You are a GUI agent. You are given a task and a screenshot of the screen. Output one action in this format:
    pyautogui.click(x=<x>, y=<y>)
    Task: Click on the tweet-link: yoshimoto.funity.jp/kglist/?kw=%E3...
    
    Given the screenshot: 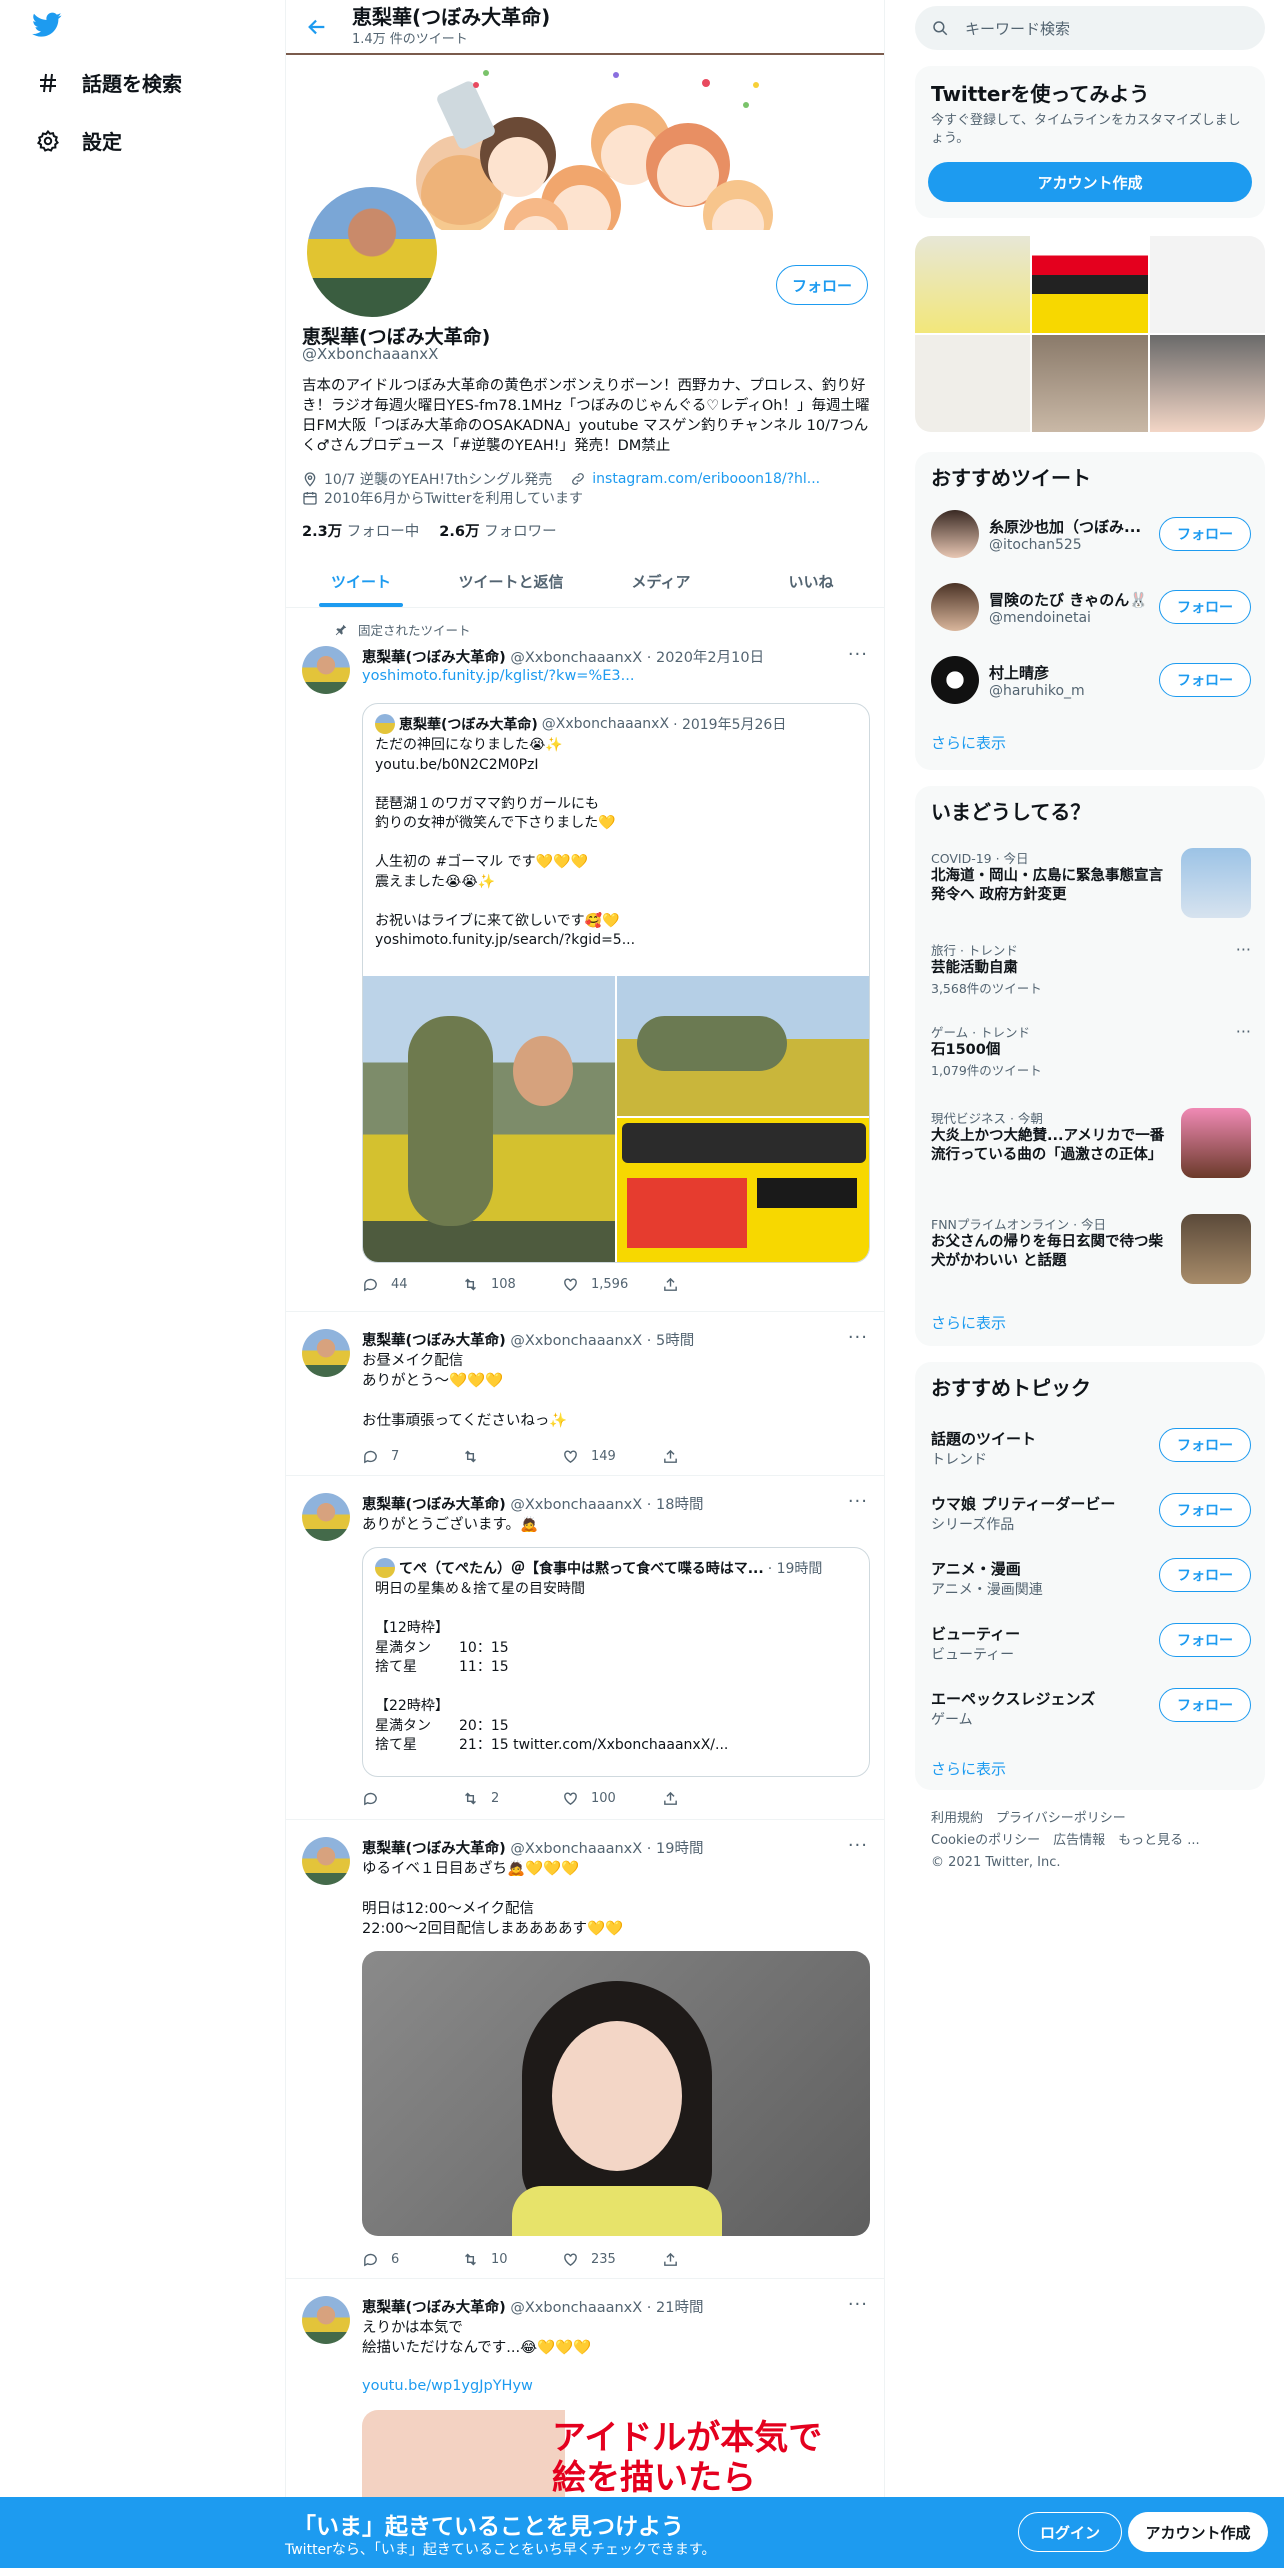 What is the action you would take?
    pyautogui.click(x=498, y=676)
    